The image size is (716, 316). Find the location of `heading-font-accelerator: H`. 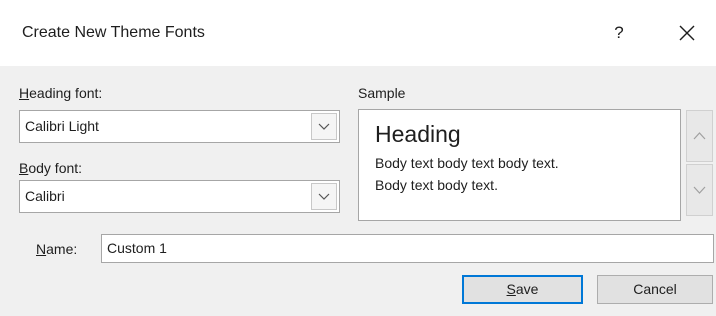

heading-font-accelerator: H is located at coordinates (24, 93).